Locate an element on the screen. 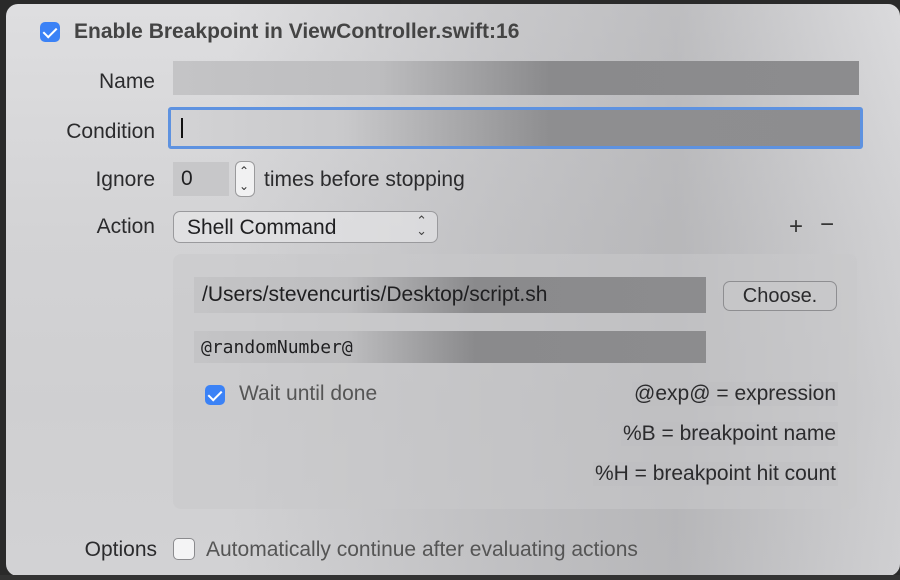 This screenshot has width=900, height=580. auto-continue-checkbox is located at coordinates (184, 549).